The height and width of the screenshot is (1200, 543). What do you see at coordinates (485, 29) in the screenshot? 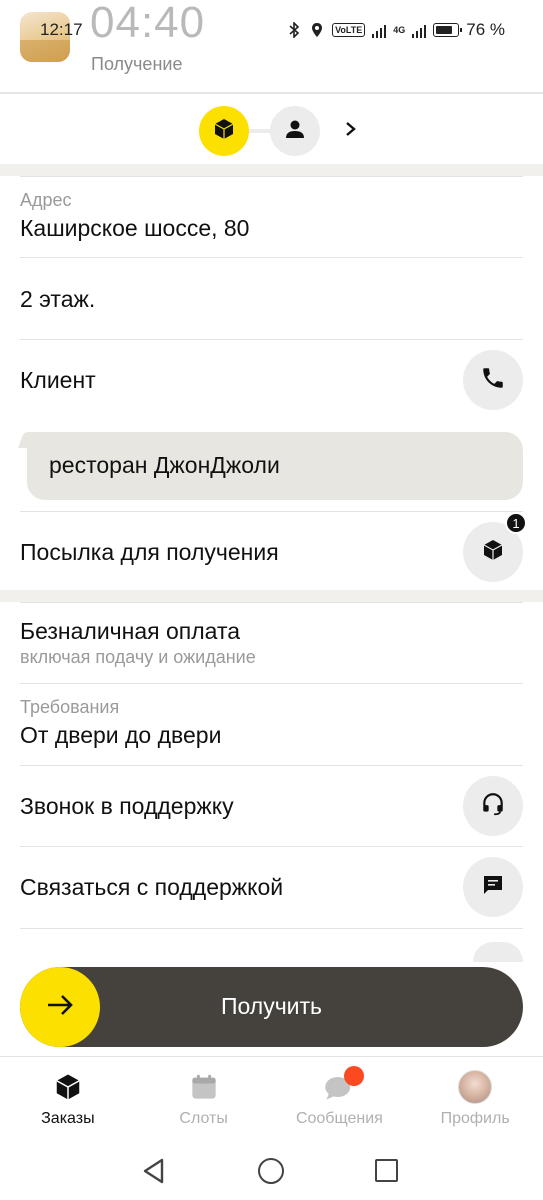
I see `battery-level: 76 %` at bounding box center [485, 29].